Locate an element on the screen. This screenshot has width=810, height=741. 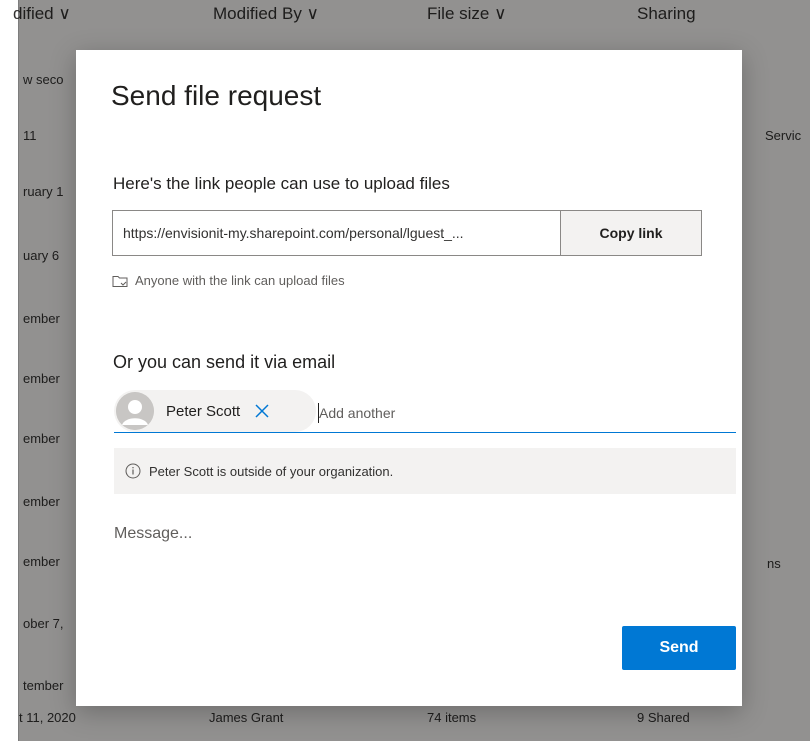
message-input is located at coordinates (394, 534).